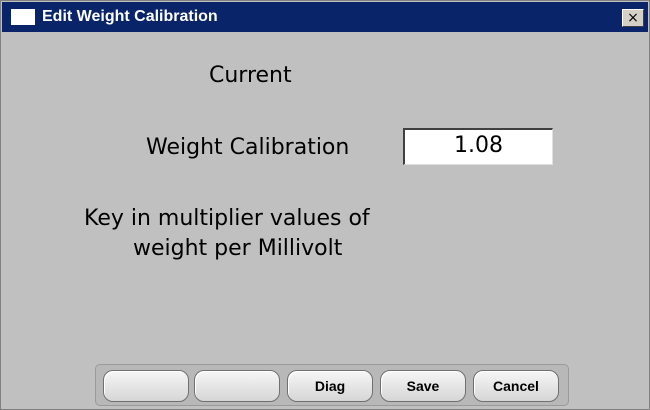 The width and height of the screenshot is (650, 410). I want to click on instruction-line-2: weight per Millivolt, so click(238, 248).